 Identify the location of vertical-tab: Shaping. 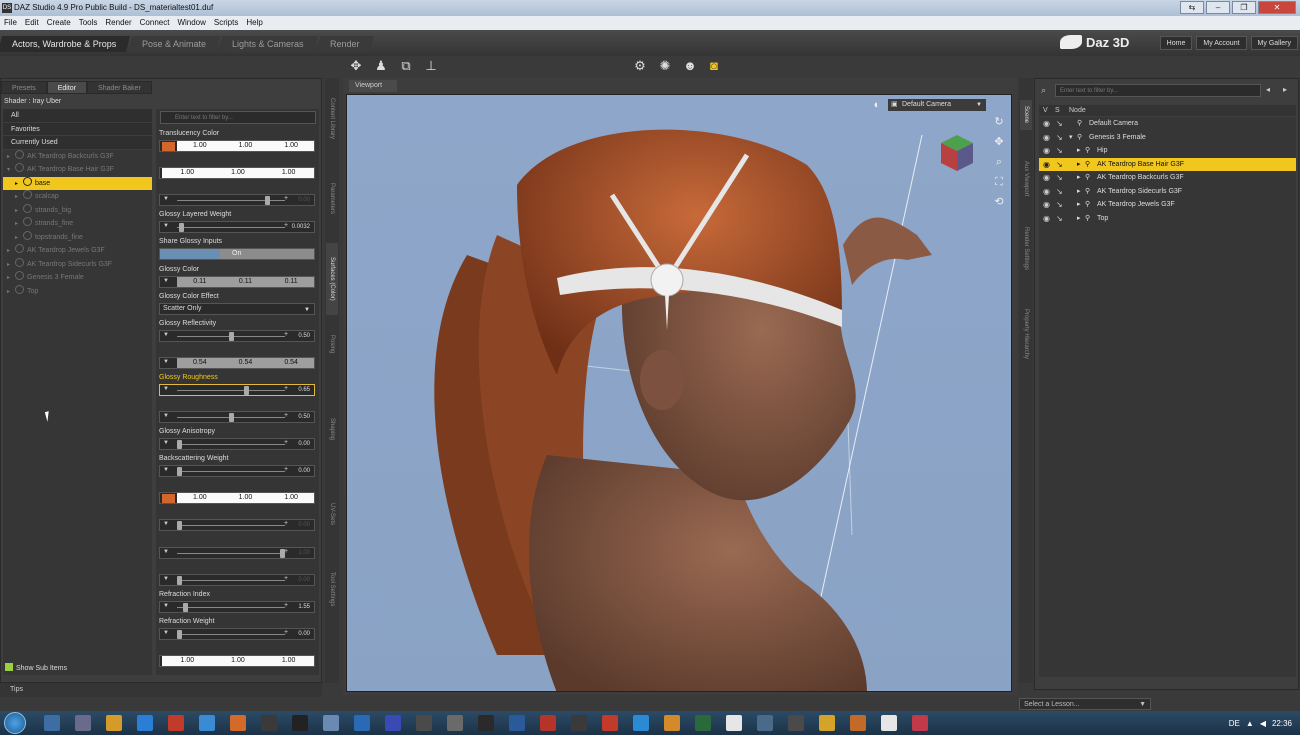
(332, 429).